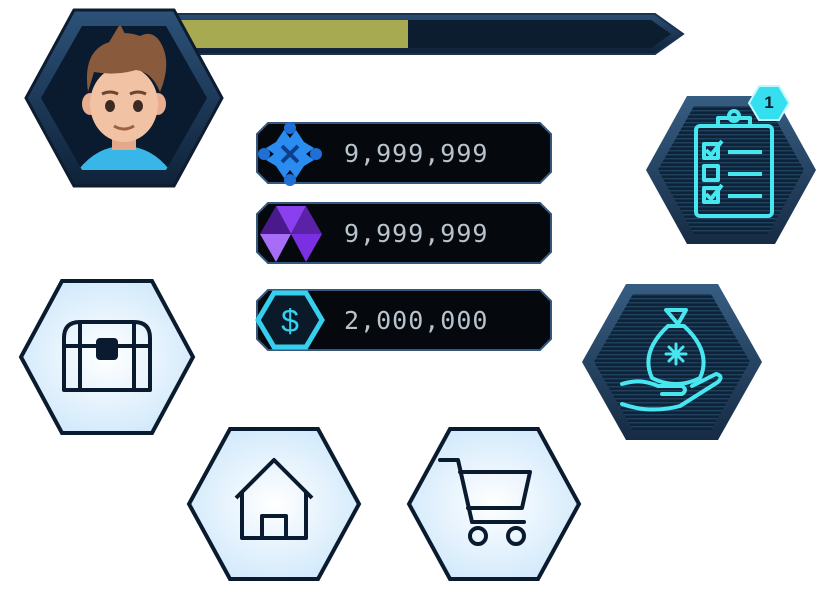 The height and width of the screenshot is (599, 822). I want to click on shop-button, so click(494, 504).